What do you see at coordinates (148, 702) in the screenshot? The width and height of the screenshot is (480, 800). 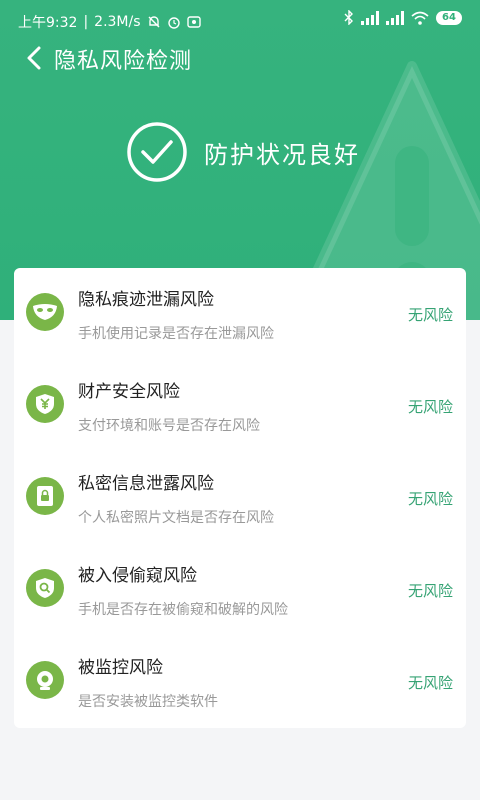 I see `risk-item-desc: 是否安装被监控类软件` at bounding box center [148, 702].